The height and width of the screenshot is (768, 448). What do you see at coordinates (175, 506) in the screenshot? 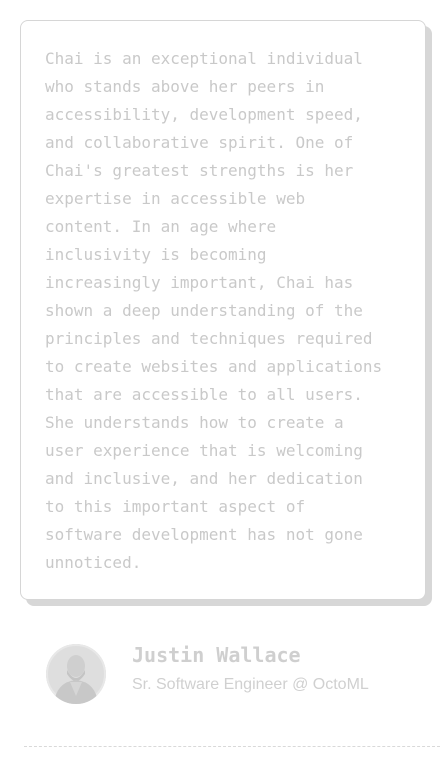
I see `quote-line: to this important aspect of` at bounding box center [175, 506].